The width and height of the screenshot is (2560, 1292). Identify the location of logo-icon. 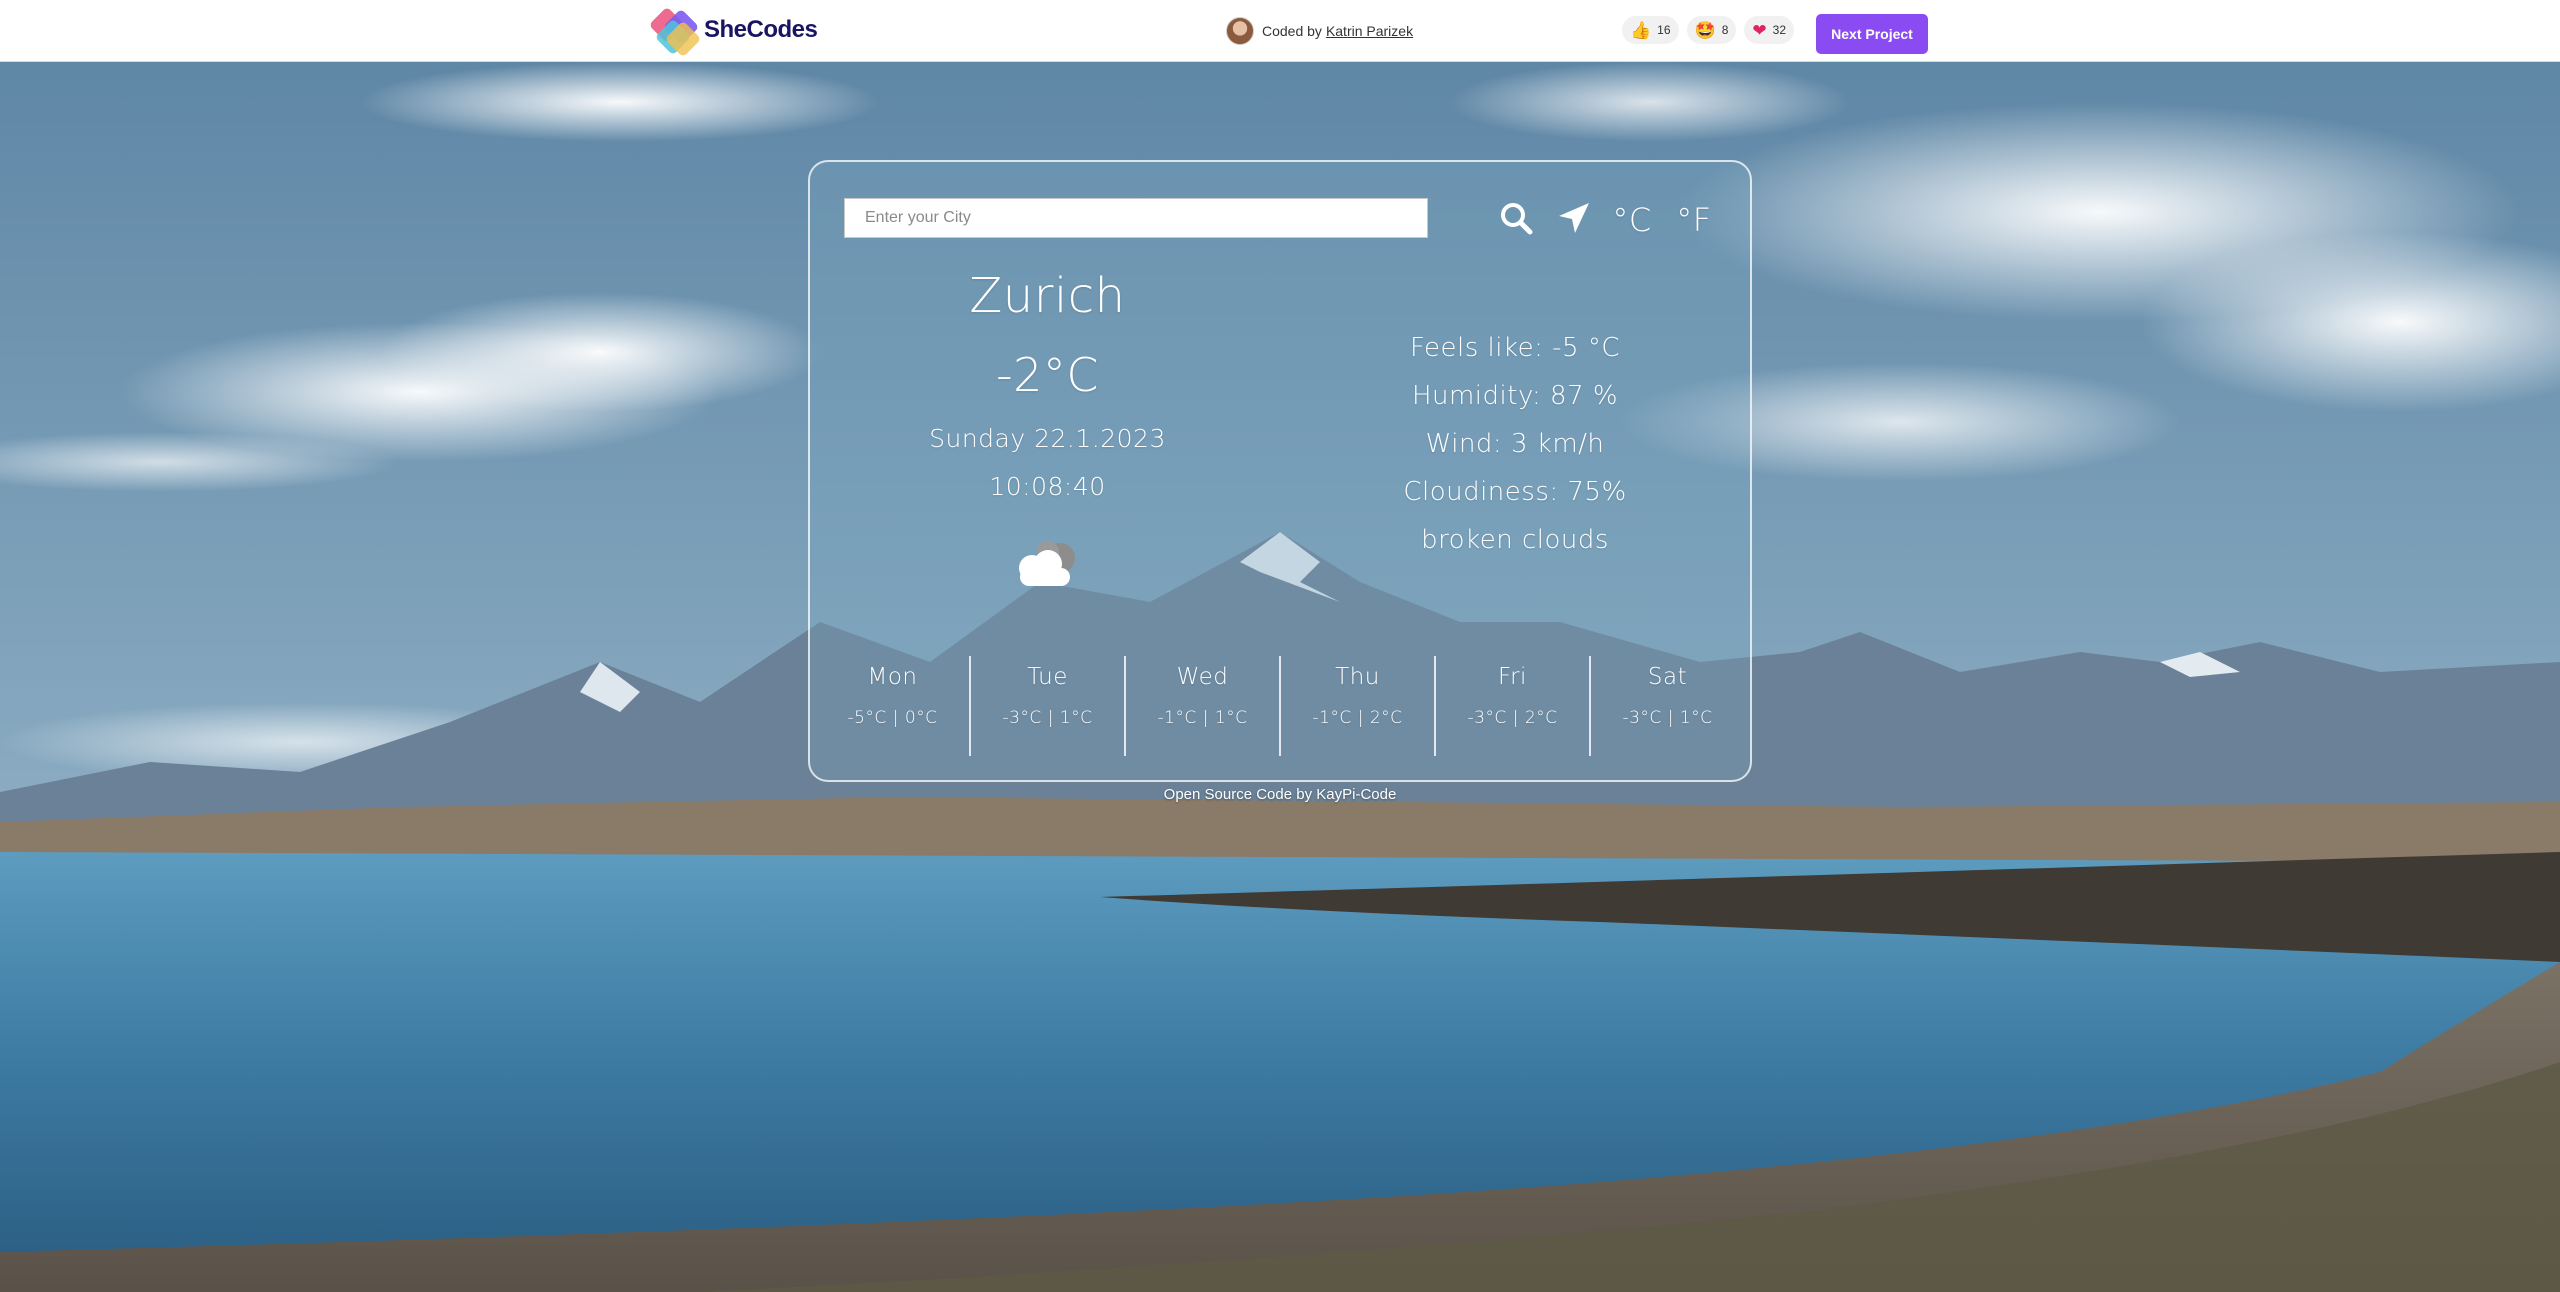
(675, 32).